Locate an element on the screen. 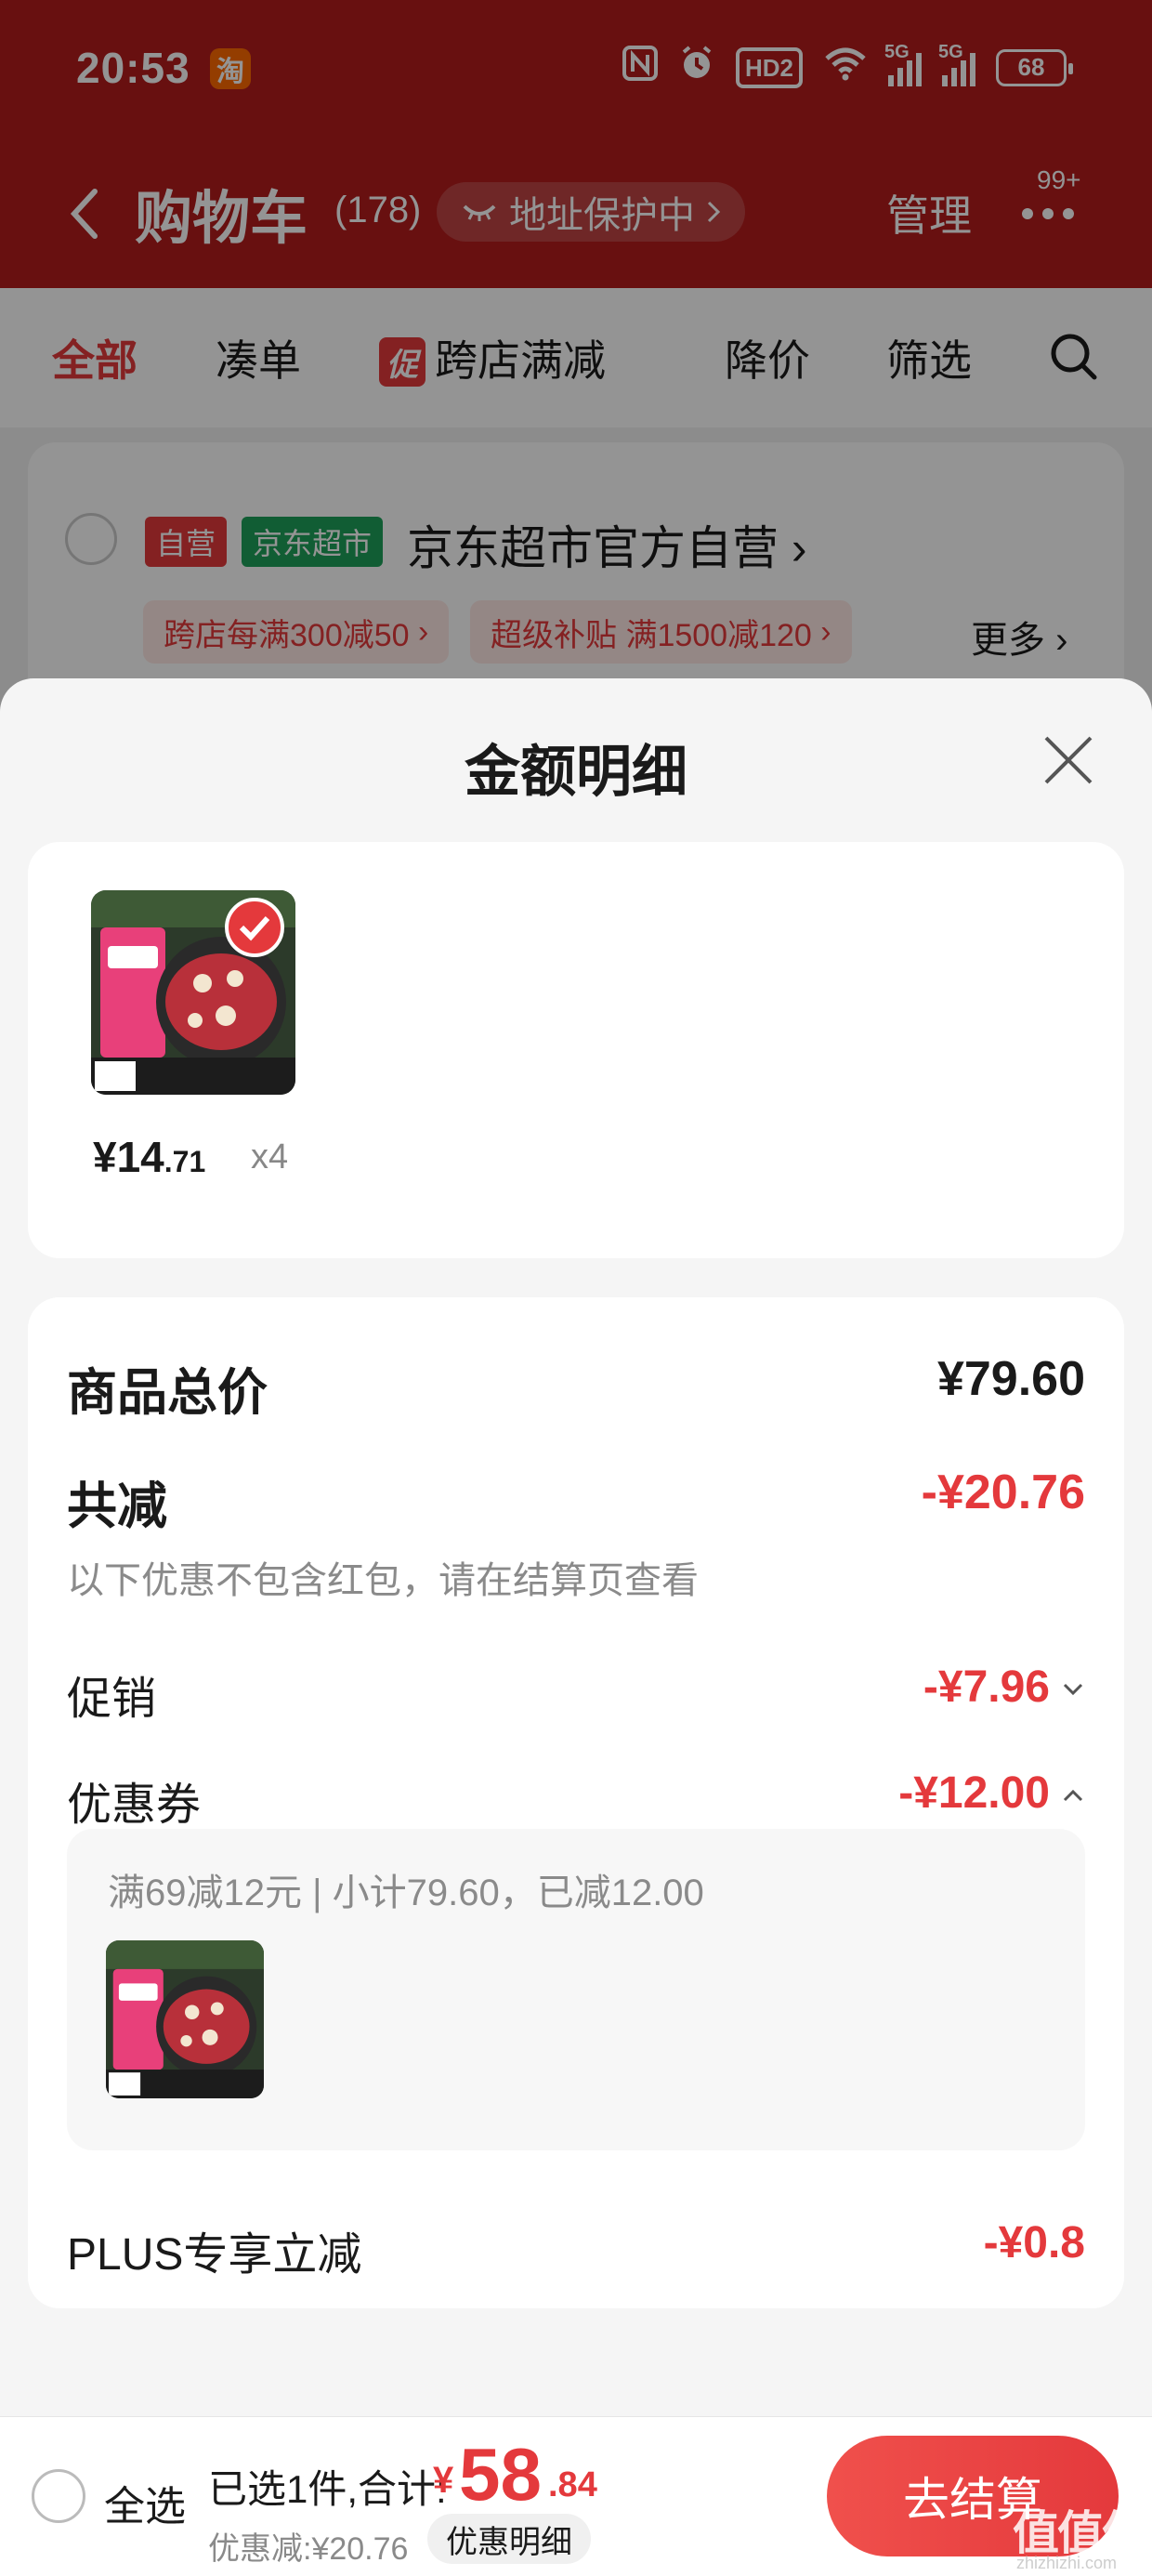  selected-count-text: 已选1件,合计: is located at coordinates (327, 2489).